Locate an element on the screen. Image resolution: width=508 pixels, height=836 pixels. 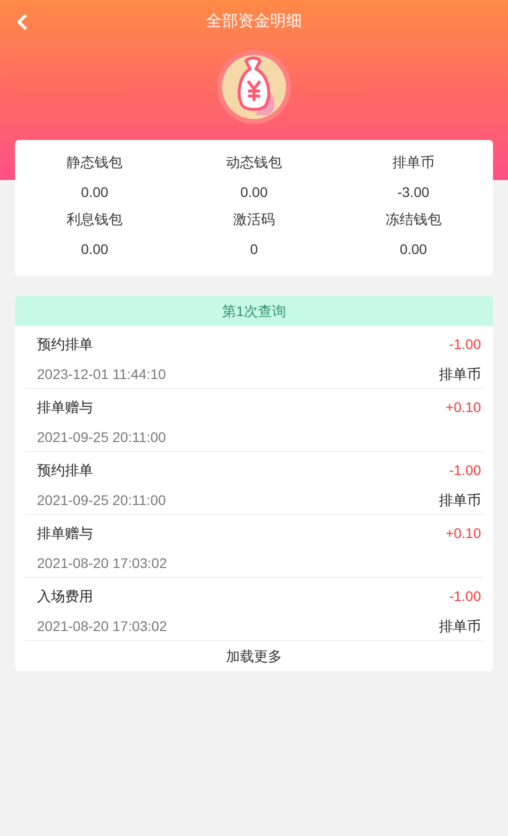
wallet-value: -3.00 is located at coordinates (413, 192).